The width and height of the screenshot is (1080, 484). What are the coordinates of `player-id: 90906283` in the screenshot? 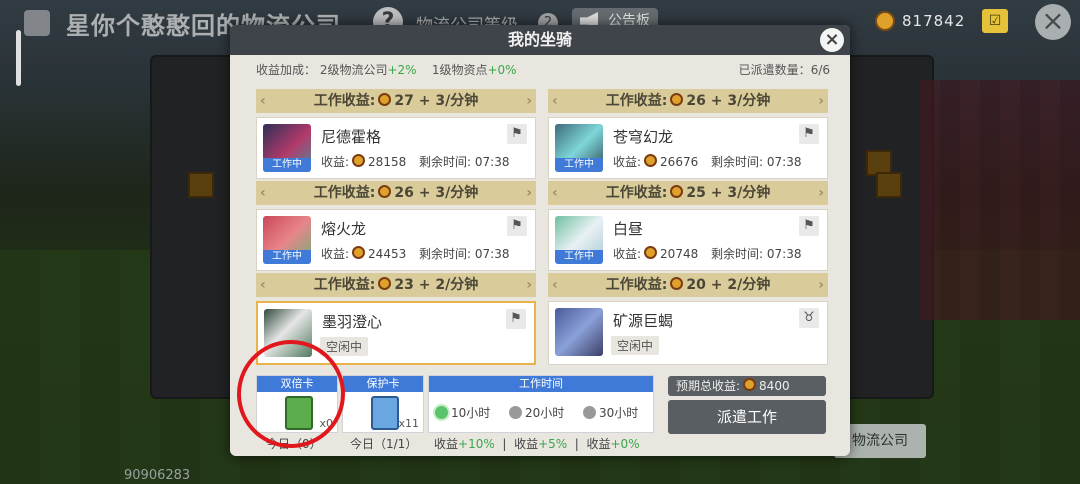 It's located at (157, 475).